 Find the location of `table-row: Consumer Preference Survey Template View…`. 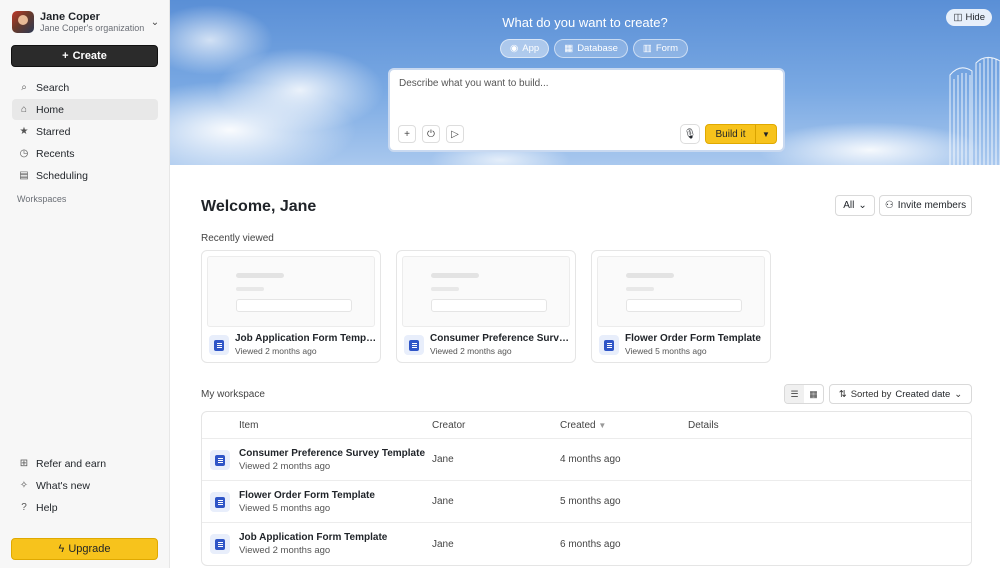

table-row: Consumer Preference Survey Template View… is located at coordinates (586, 460).